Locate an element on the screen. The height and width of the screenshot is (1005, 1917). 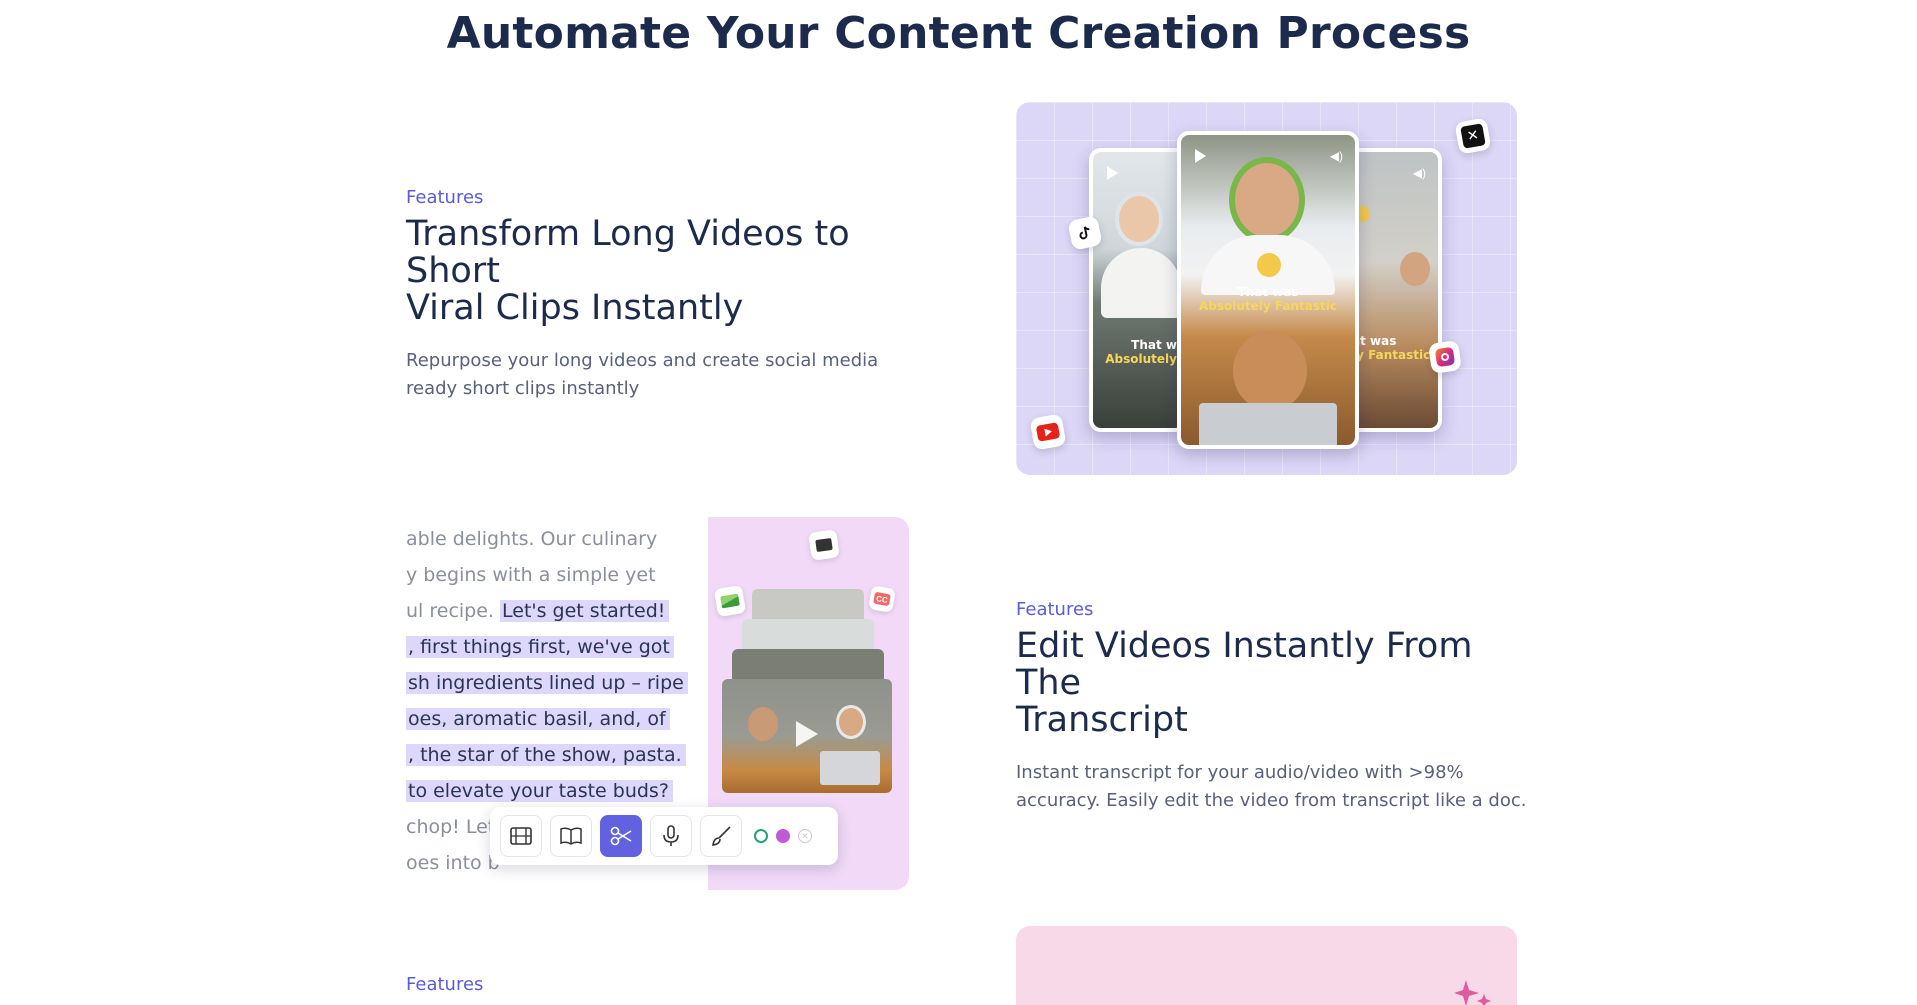
transcript-highlighted-segment: , the star of the show, pasta. is located at coordinates (546, 755).